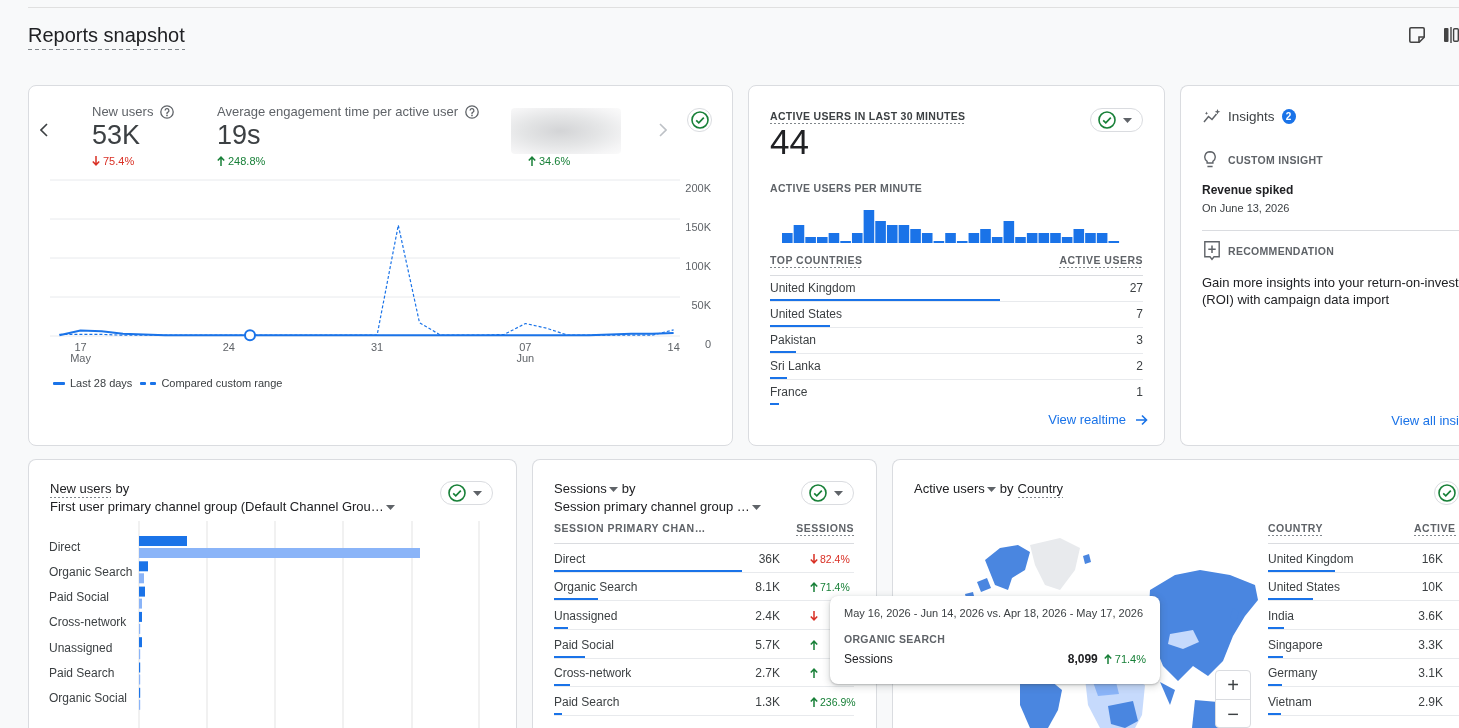 This screenshot has height=728, width=1459. What do you see at coordinates (148, 383) in the screenshot?
I see `dashed-line-icon` at bounding box center [148, 383].